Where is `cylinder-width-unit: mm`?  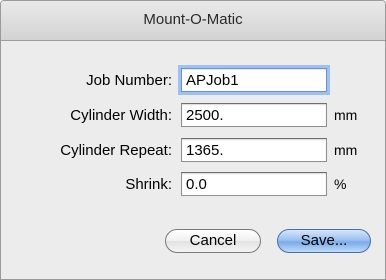 cylinder-width-unit: mm is located at coordinates (346, 115).